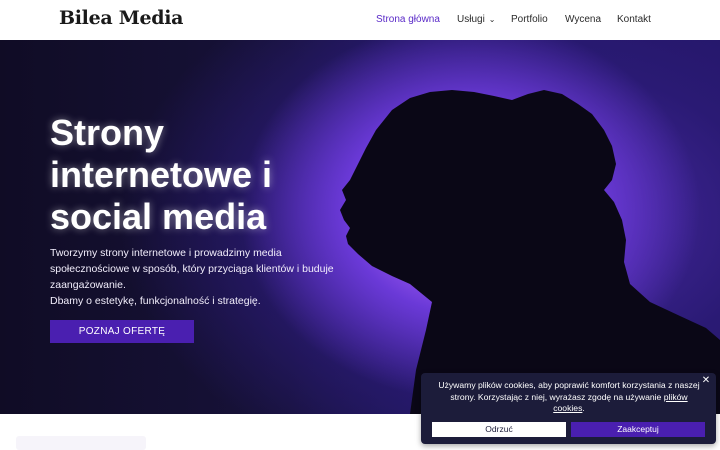  What do you see at coordinates (529, 19) in the screenshot?
I see `nav-item-portfolio: Portfolio` at bounding box center [529, 19].